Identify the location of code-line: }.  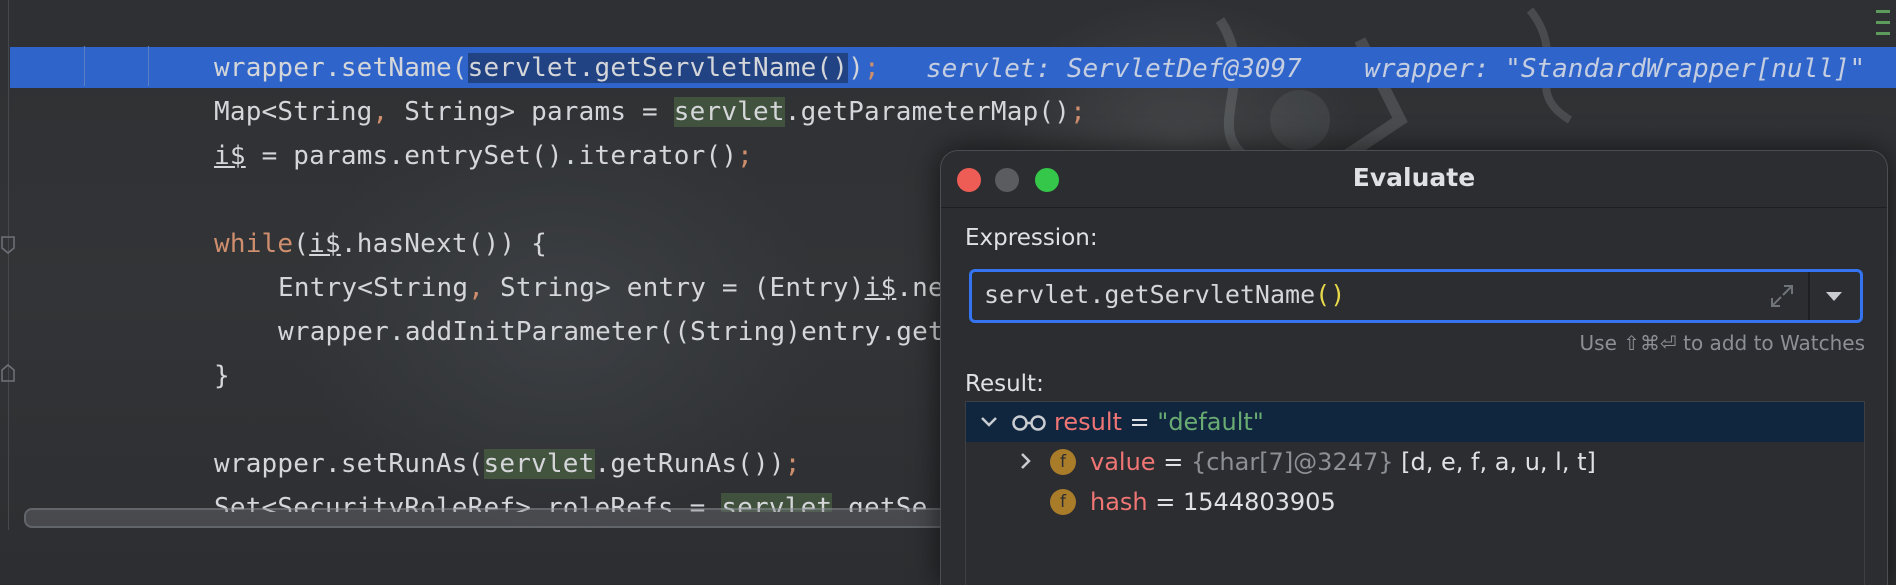
(222, 376).